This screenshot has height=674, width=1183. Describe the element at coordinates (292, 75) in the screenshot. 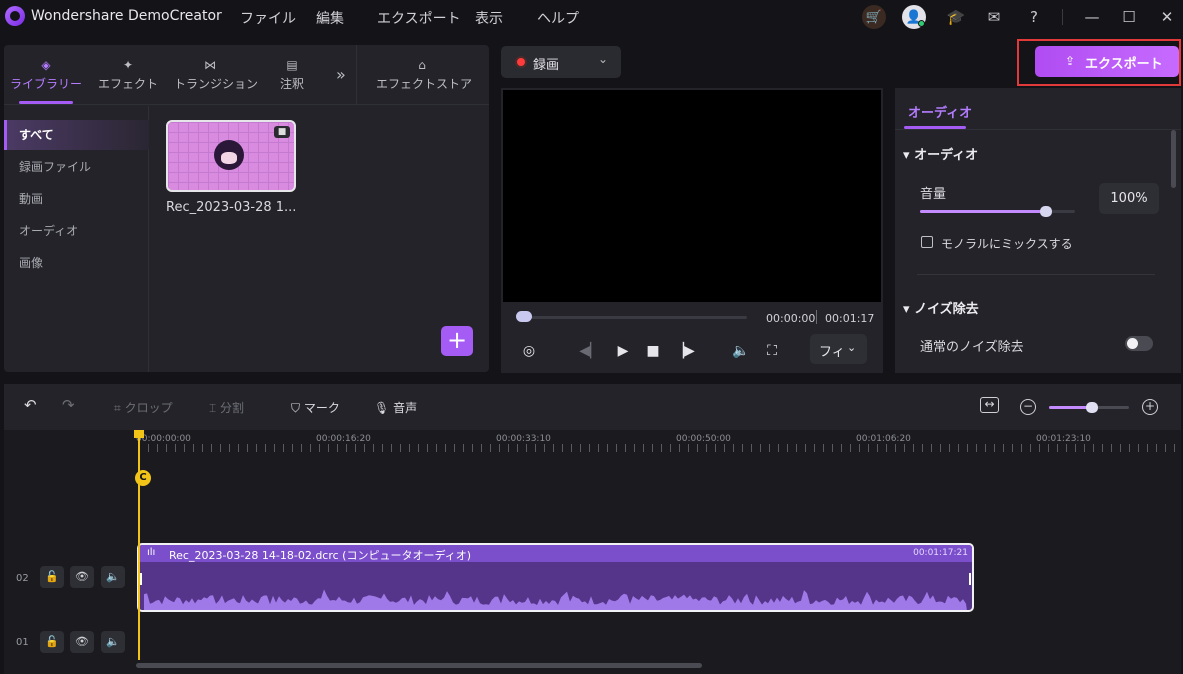

I see `tab-annotations: ▤ 注釈` at that location.